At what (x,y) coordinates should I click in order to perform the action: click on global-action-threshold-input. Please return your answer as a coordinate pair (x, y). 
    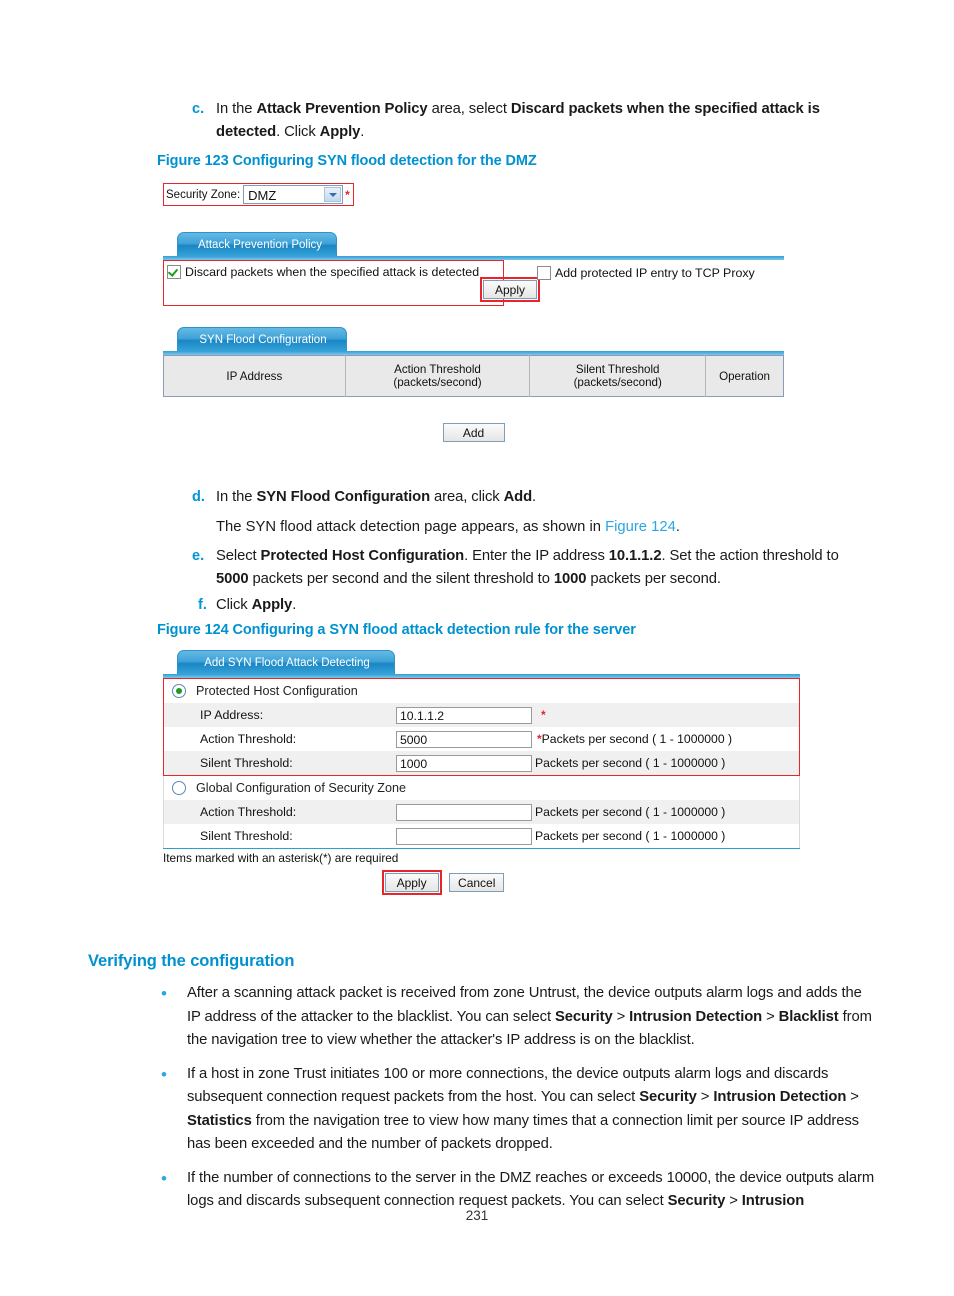
    Looking at the image, I should click on (464, 812).